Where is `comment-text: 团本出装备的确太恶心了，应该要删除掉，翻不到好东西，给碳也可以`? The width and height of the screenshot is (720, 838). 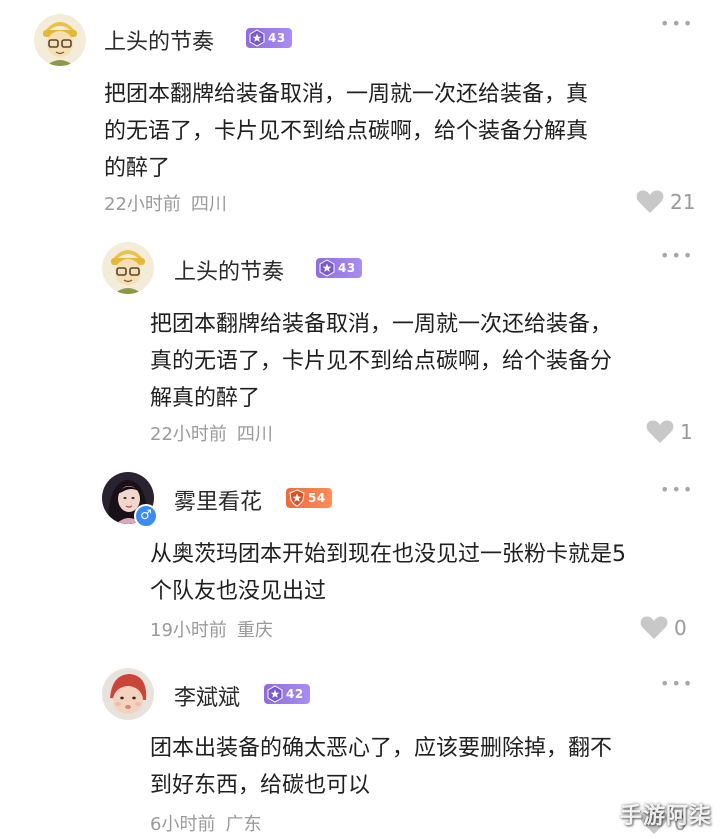 comment-text: 团本出装备的确太恶心了，应该要删除掉，翻不到好东西，给碳也可以 is located at coordinates (381, 767).